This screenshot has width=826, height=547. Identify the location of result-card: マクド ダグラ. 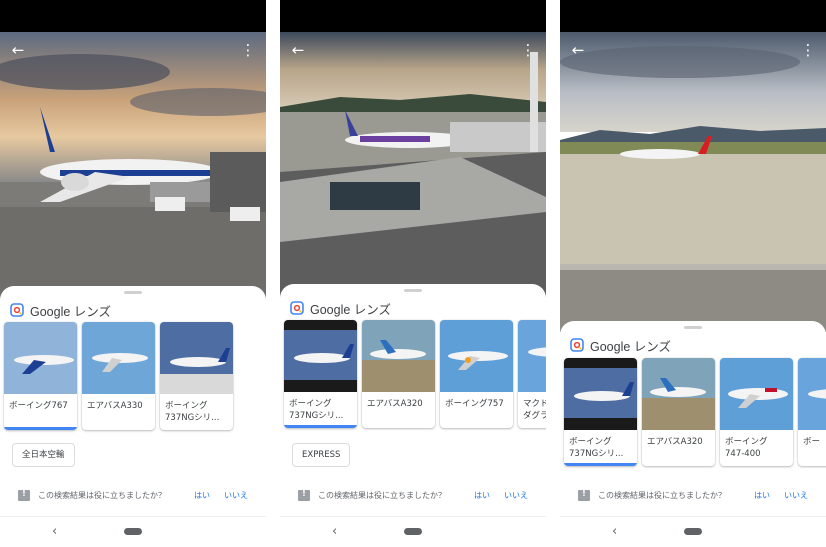
(532, 374).